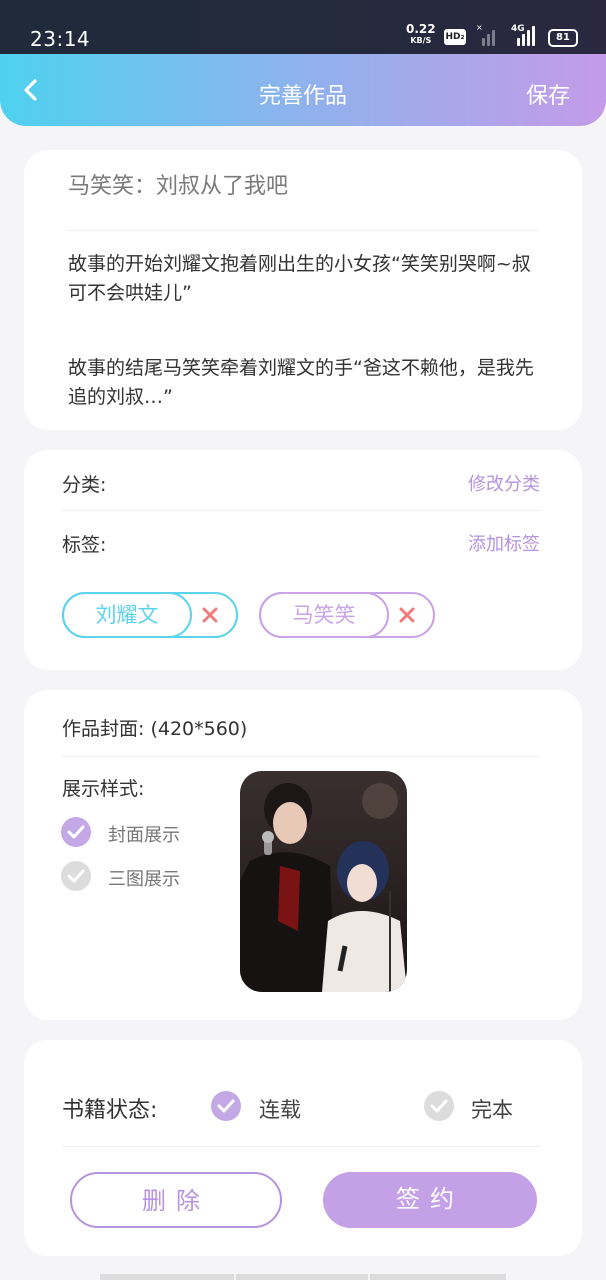 This screenshot has width=606, height=1280. I want to click on sign-button: 签约, so click(430, 1200).